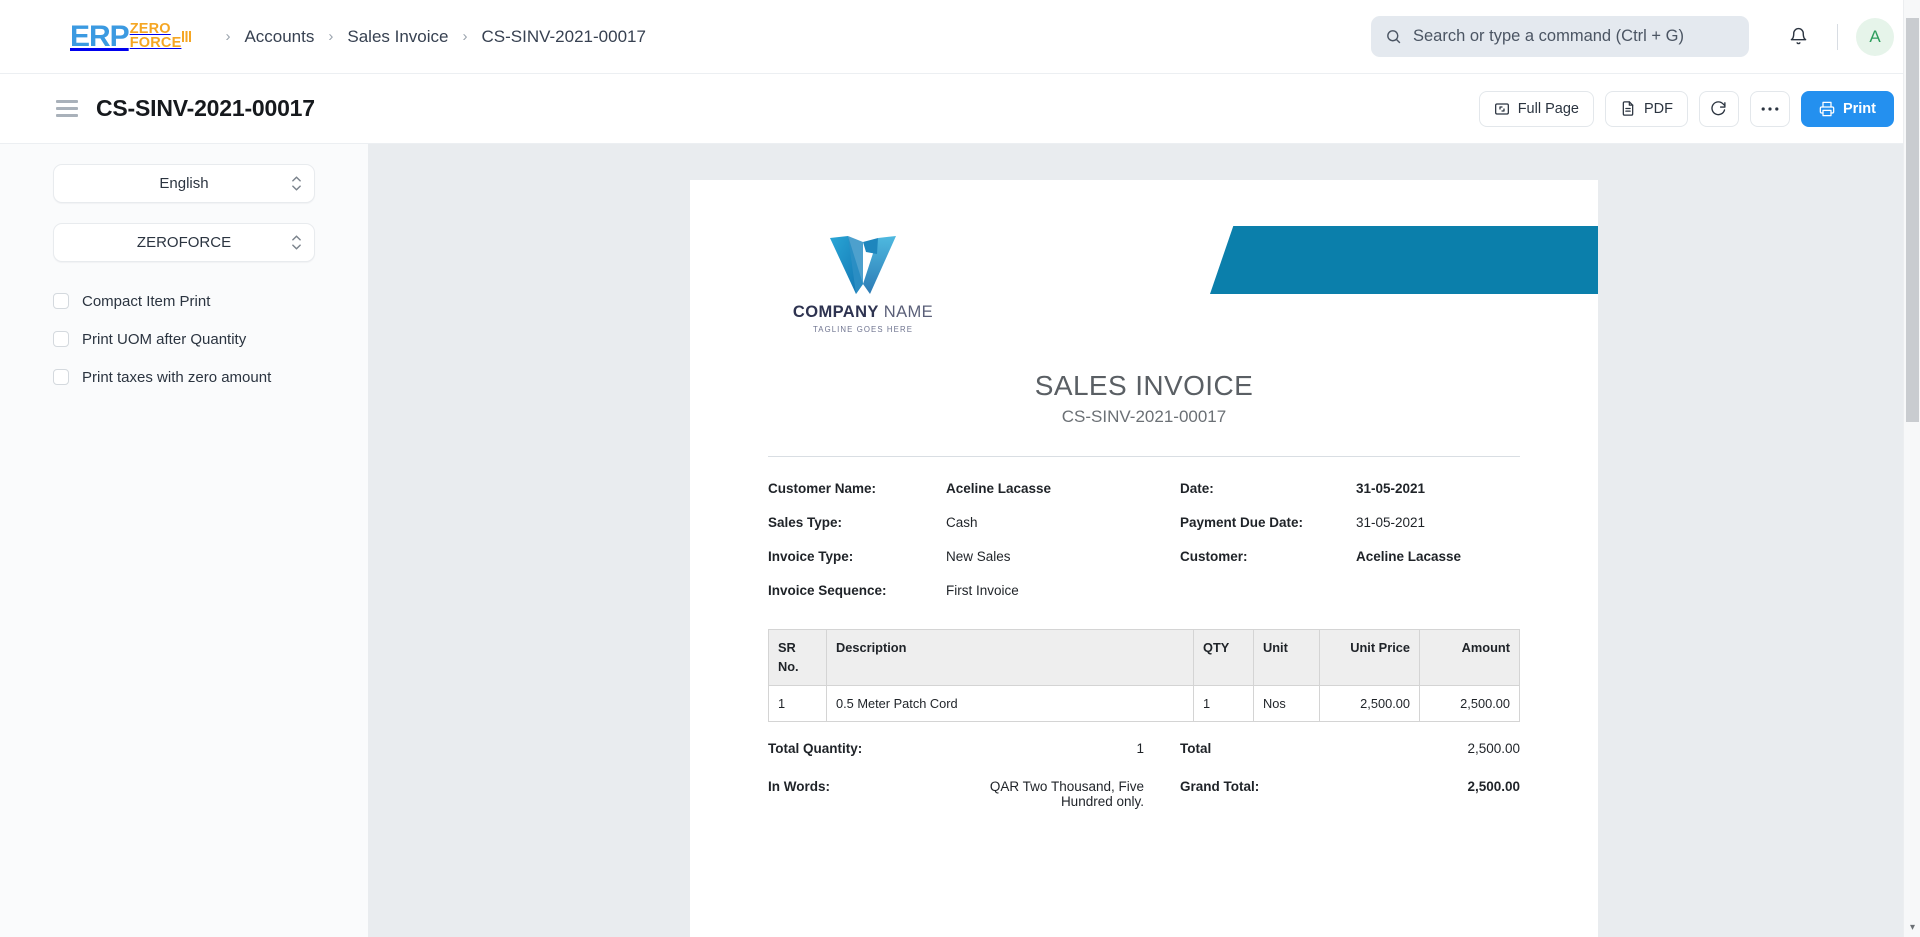 This screenshot has height=937, width=1920. What do you see at coordinates (1286, 704) in the screenshot?
I see `cell-unit: Nos` at bounding box center [1286, 704].